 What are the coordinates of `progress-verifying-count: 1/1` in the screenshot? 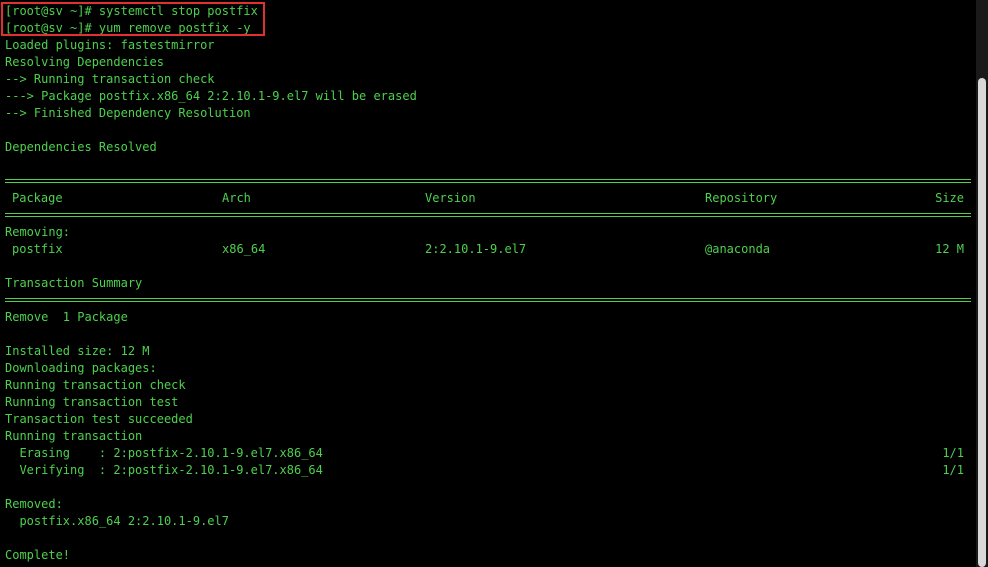 It's located at (953, 470).